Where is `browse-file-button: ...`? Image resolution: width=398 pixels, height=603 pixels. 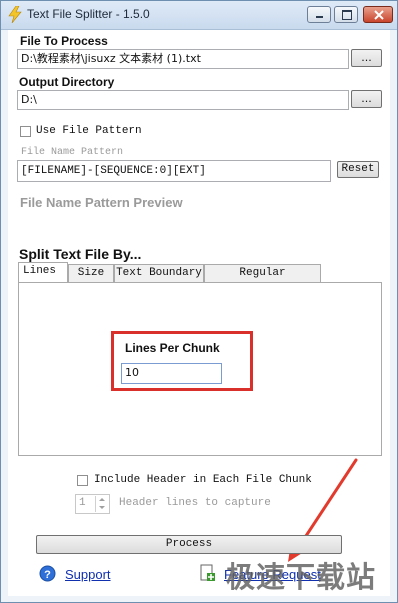
browse-file-button: ... is located at coordinates (366, 58).